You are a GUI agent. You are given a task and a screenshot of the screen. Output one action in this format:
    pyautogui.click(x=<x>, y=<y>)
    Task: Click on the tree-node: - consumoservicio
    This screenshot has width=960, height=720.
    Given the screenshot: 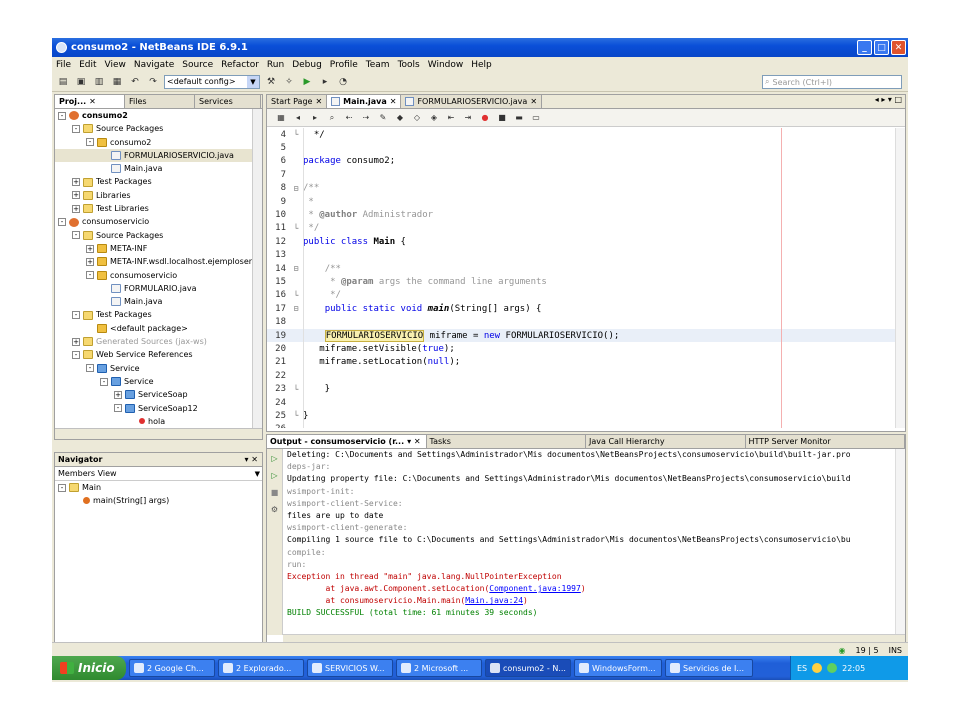 What is the action you would take?
    pyautogui.click(x=158, y=221)
    